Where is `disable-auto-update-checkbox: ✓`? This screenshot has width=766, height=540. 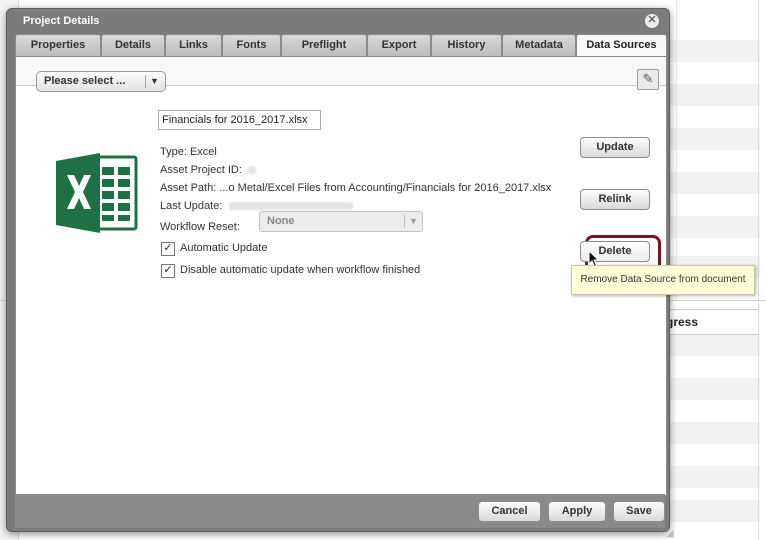 disable-auto-update-checkbox: ✓ is located at coordinates (168, 271).